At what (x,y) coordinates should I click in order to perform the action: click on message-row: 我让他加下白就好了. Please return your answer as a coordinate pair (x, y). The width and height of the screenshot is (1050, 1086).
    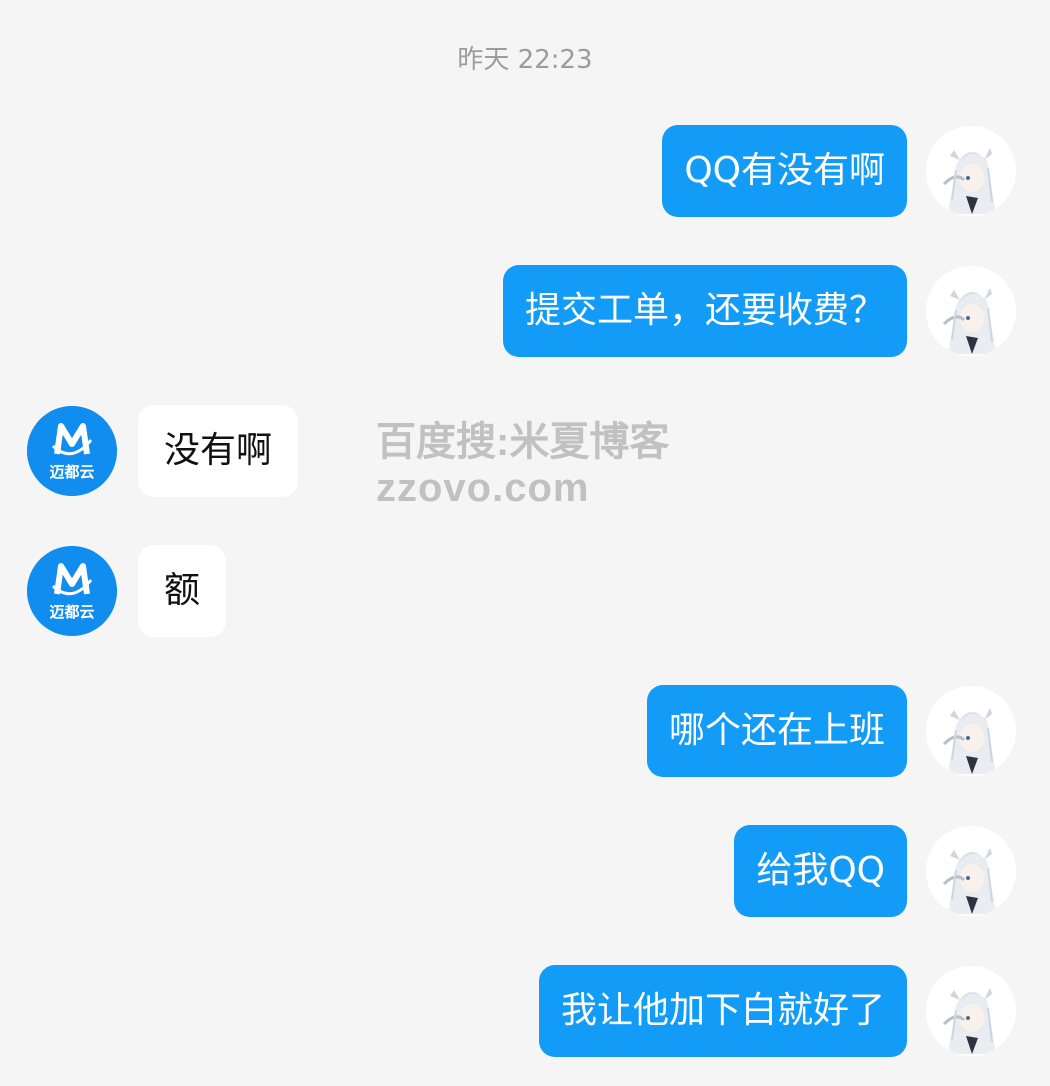
    Looking at the image, I should click on (525, 1011).